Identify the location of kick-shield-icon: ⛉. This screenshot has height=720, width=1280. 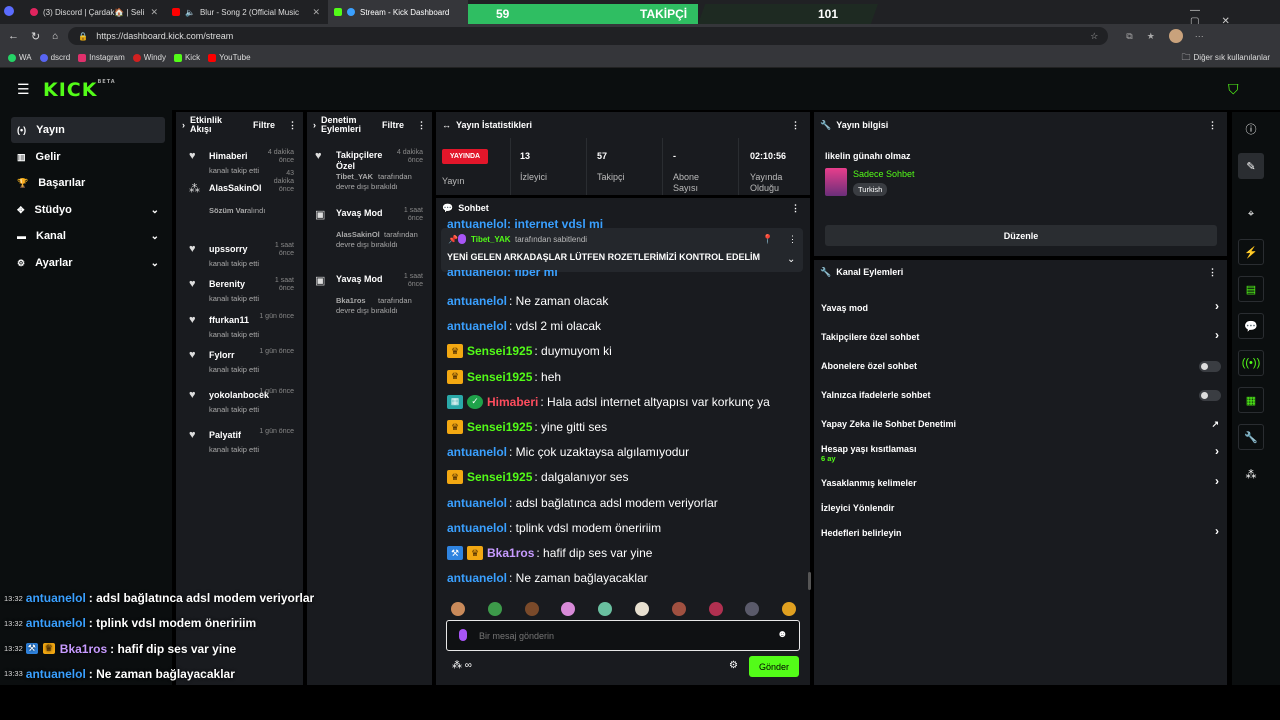
(1233, 89).